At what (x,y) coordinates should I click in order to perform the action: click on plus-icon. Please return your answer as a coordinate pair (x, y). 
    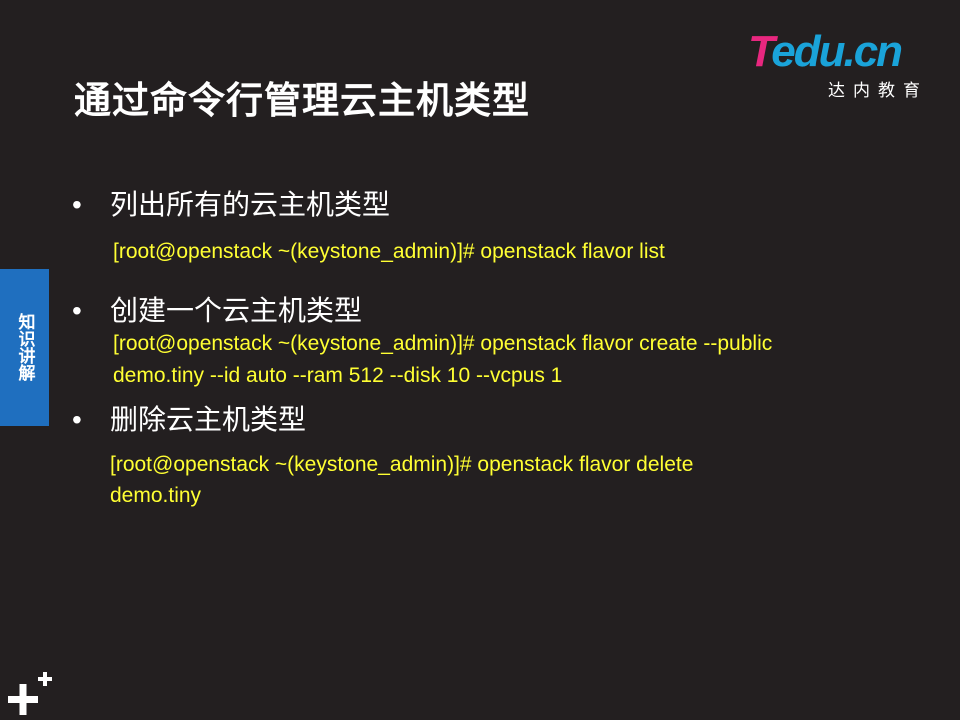
    Looking at the image, I should click on (30, 693).